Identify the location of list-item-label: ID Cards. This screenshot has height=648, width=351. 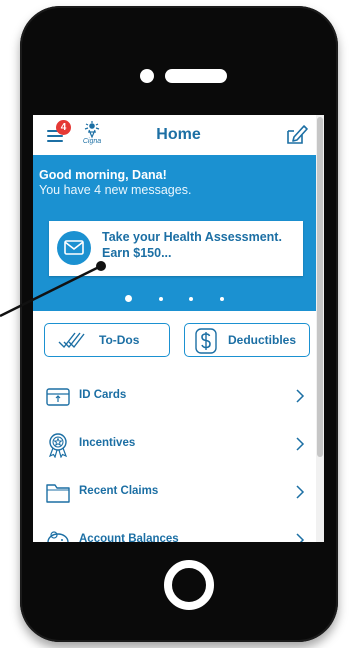
(103, 395).